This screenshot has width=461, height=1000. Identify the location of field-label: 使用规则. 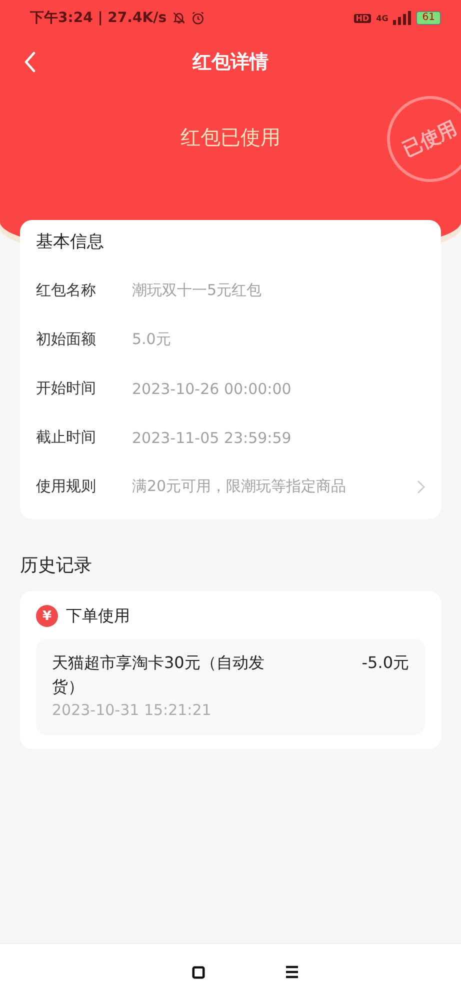
(66, 486).